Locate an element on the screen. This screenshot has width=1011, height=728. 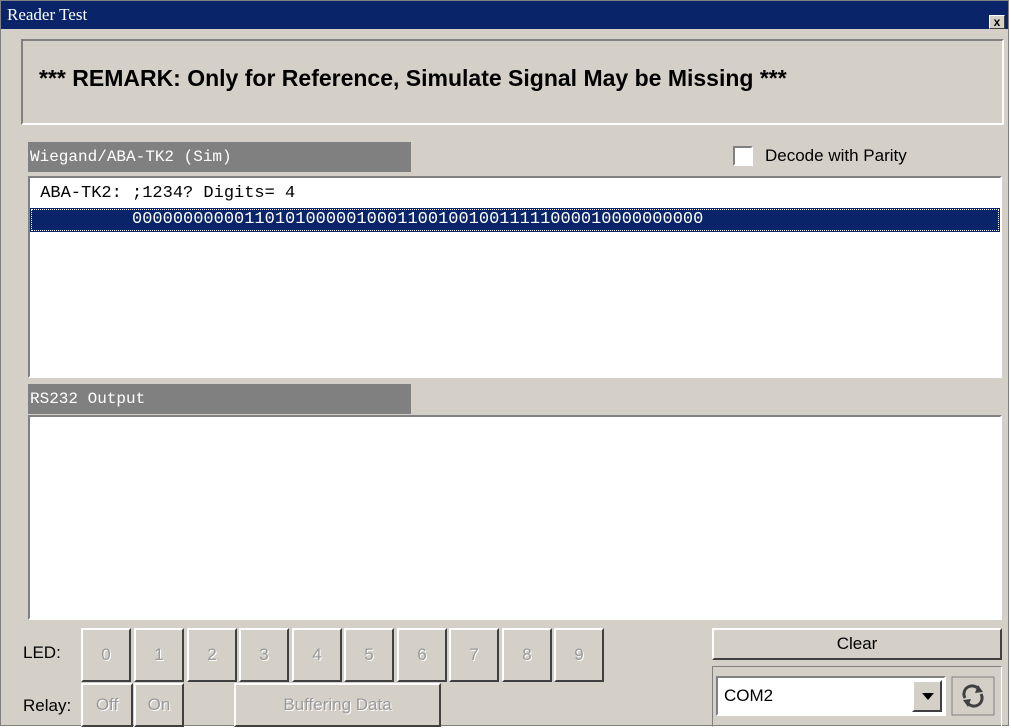
led-button-9: 9 is located at coordinates (579, 655).